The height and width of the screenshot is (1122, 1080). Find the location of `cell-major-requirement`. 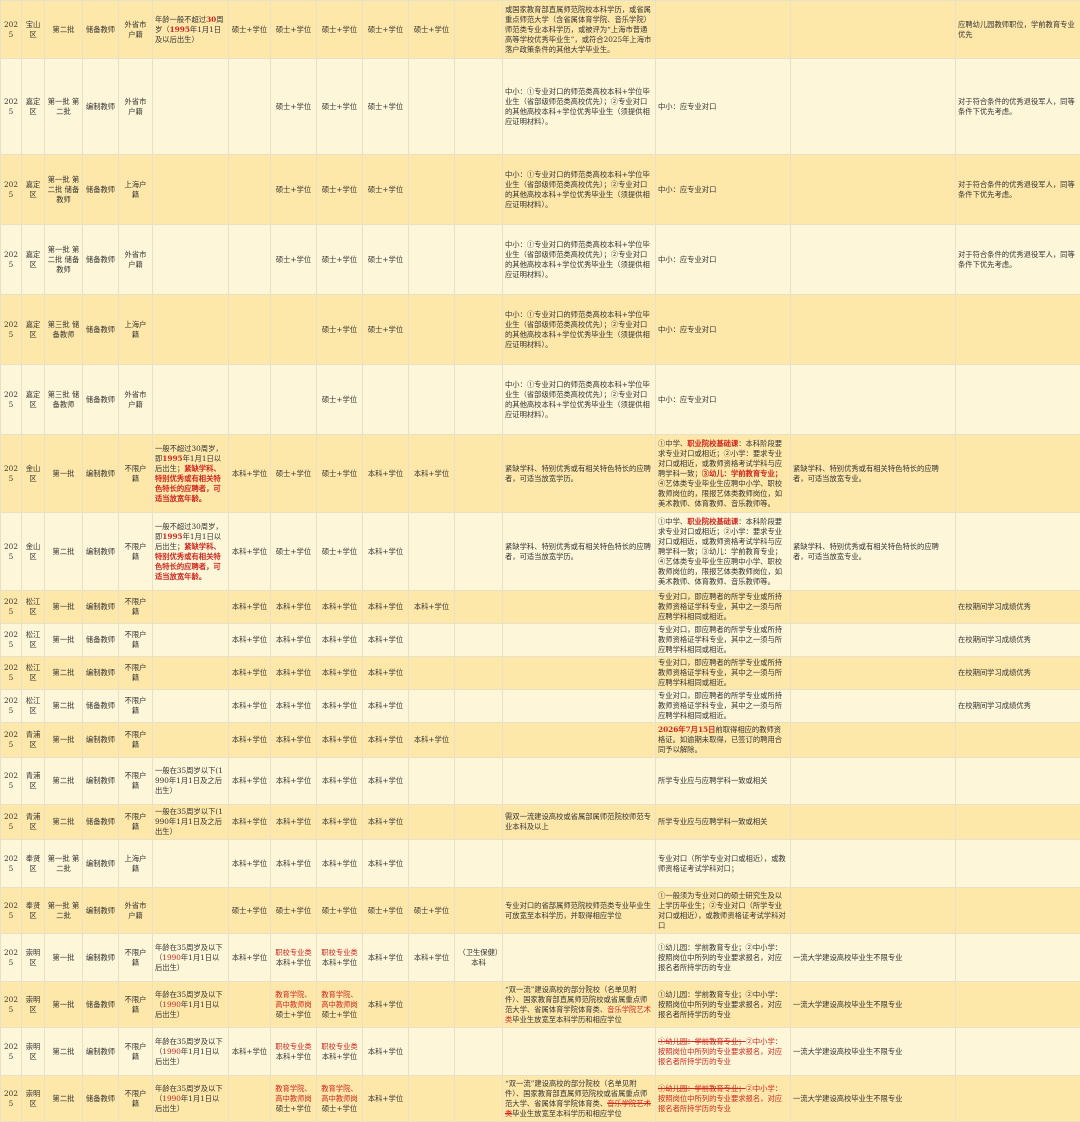

cell-major-requirement is located at coordinates (723, 30).